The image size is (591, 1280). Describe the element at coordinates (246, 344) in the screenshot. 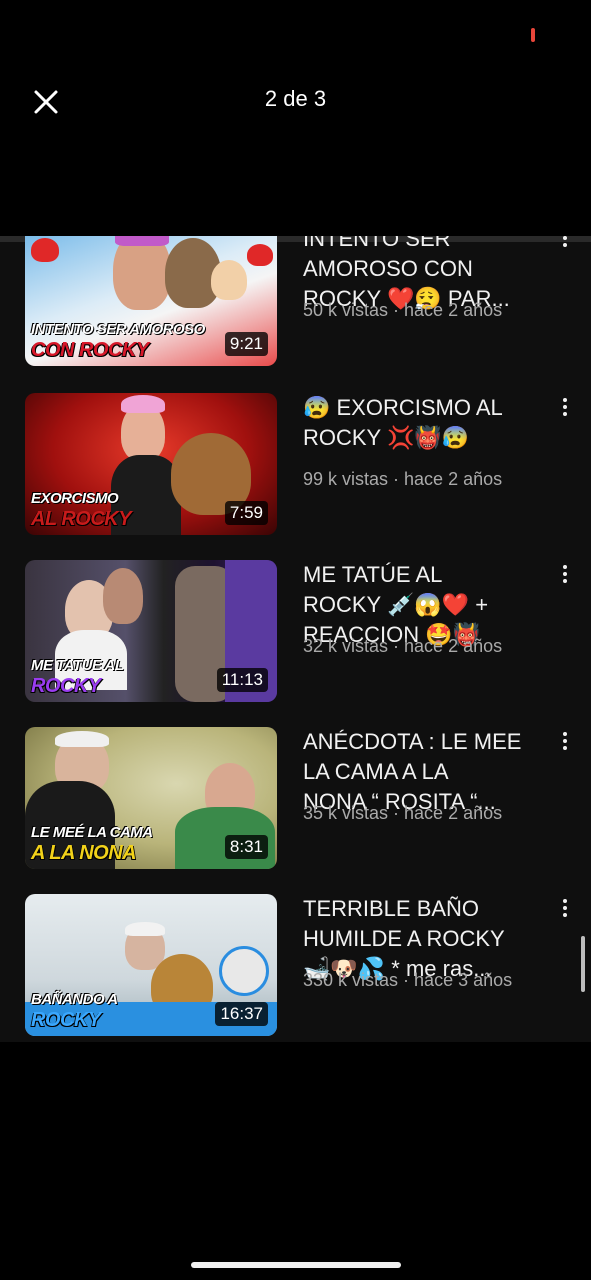

I see `video-duration: 9:21` at that location.